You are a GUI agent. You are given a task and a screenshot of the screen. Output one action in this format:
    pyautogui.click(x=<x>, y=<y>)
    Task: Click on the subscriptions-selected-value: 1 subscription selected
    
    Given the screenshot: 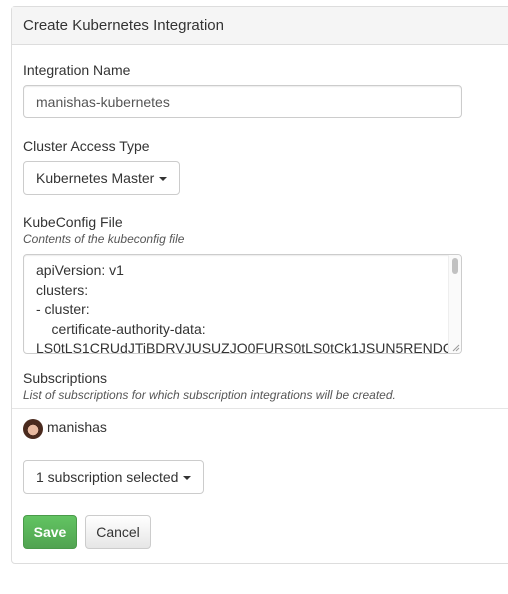 What is the action you would take?
    pyautogui.click(x=107, y=477)
    